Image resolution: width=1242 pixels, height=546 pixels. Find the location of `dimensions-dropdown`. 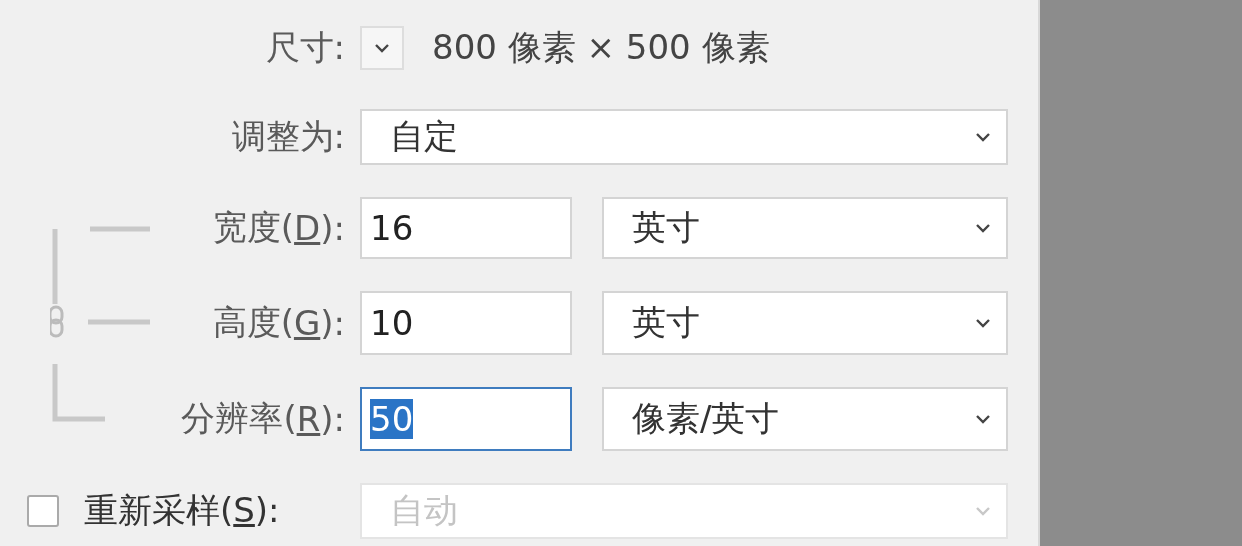

dimensions-dropdown is located at coordinates (382, 48).